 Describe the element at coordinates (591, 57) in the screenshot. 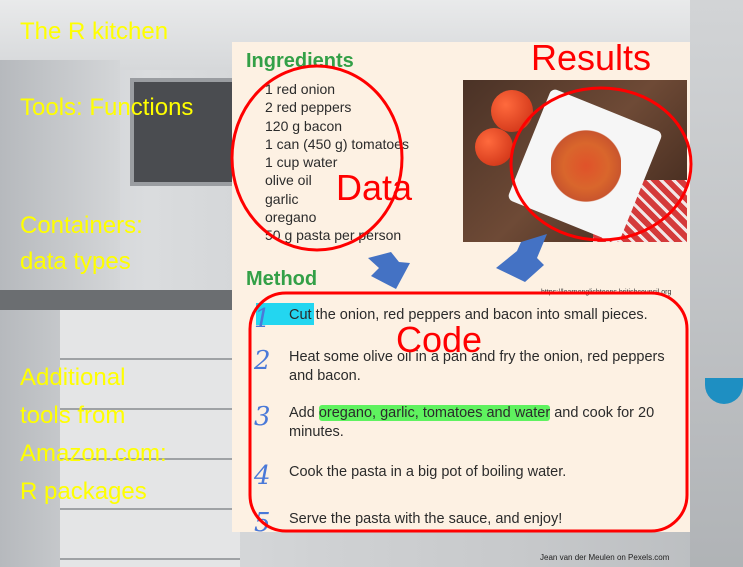

I see `results-annotation: Results` at that location.